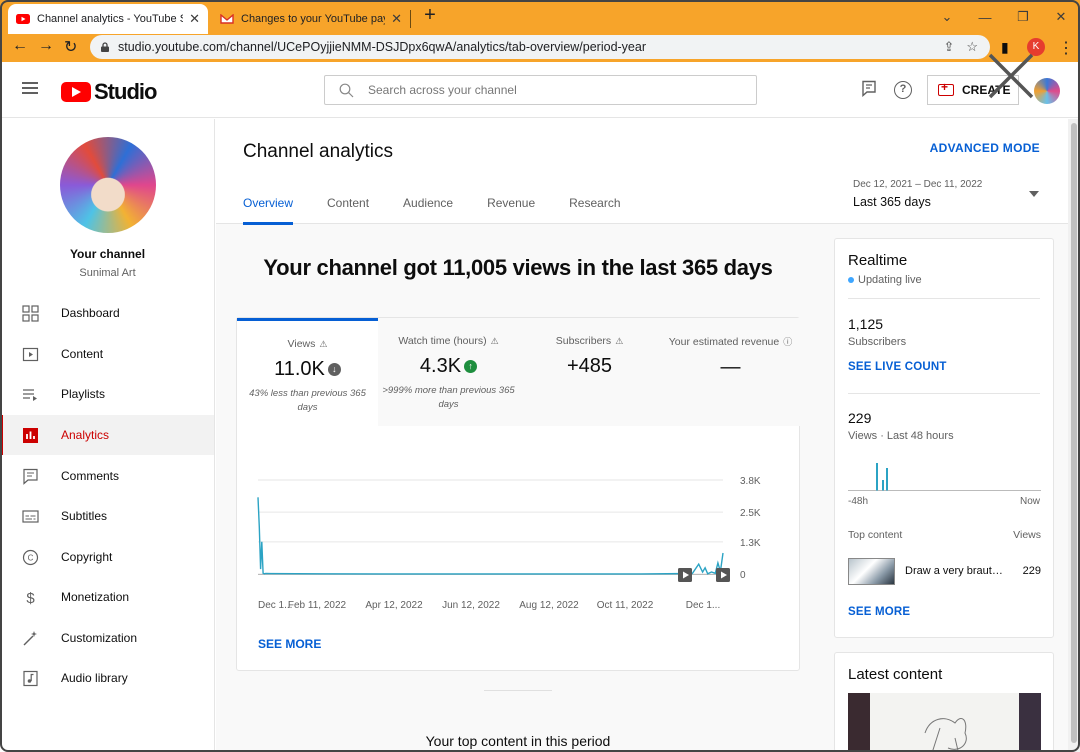 This screenshot has width=1080, height=752. I want to click on scrollbar-thumb, so click(1074, 433).